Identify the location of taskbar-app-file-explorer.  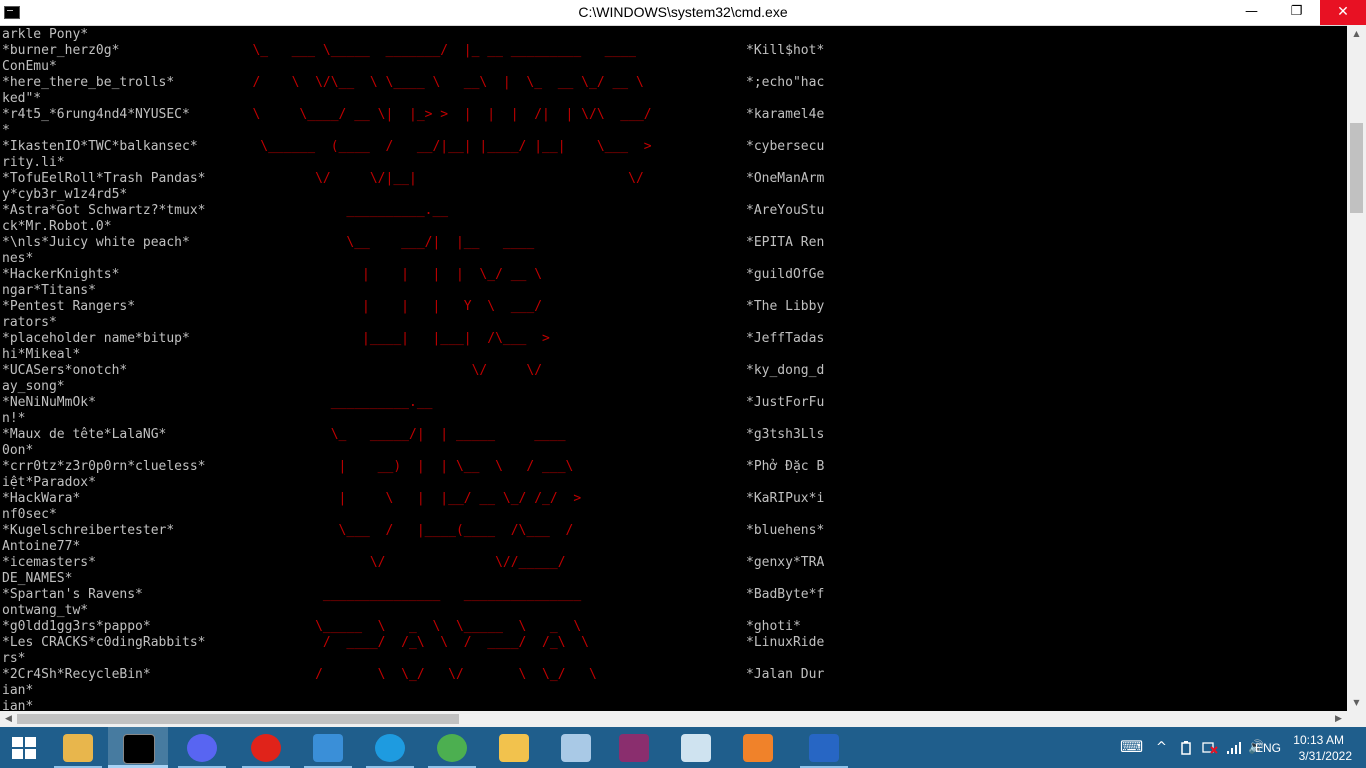
(78, 747).